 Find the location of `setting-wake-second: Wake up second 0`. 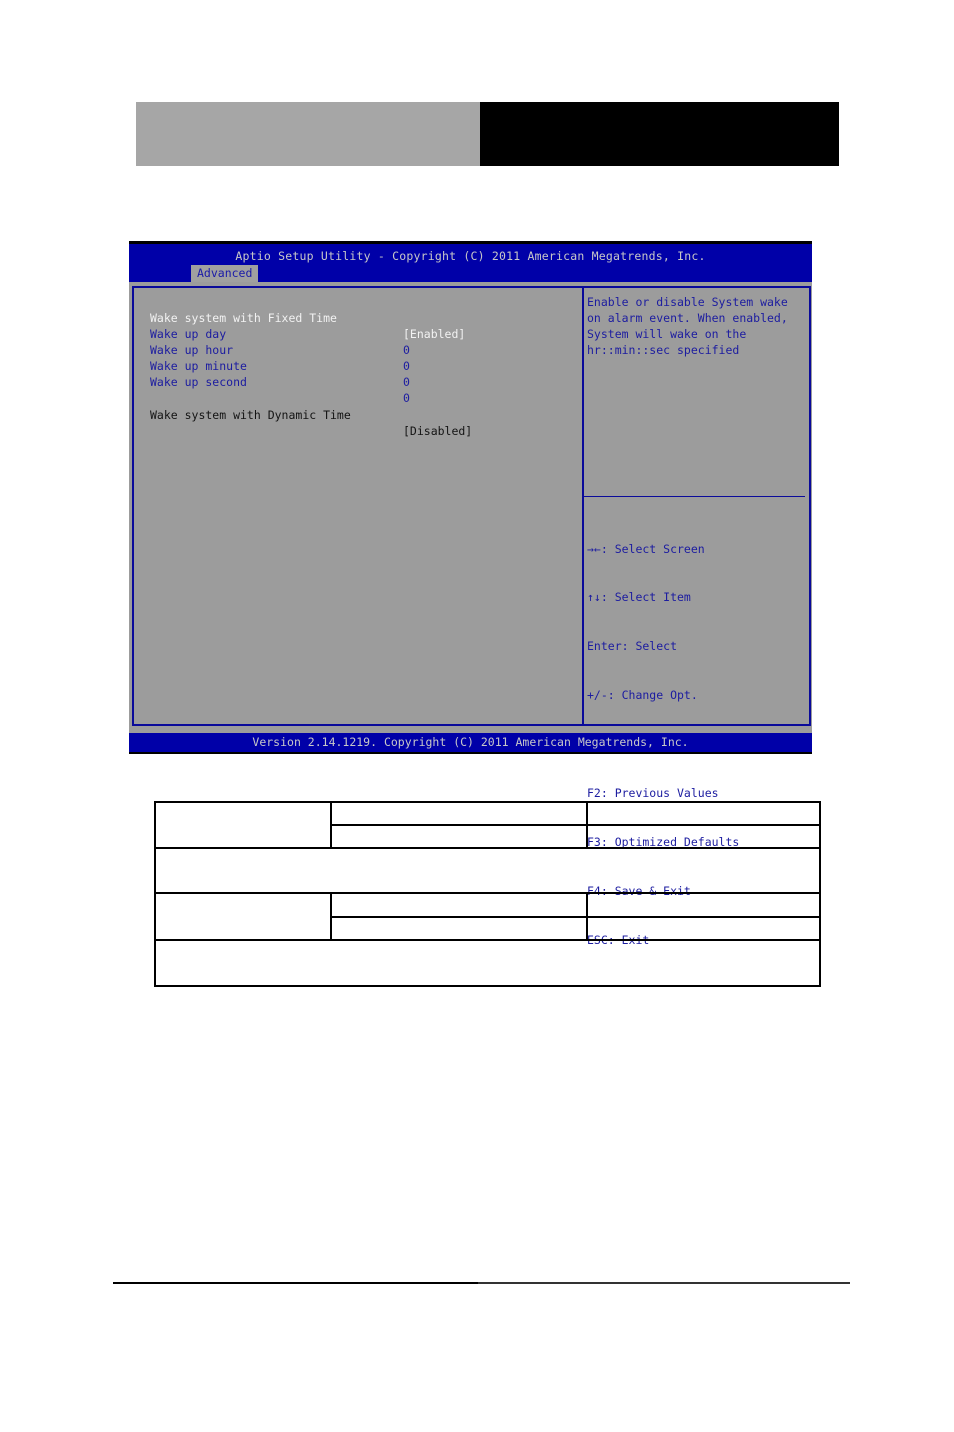

setting-wake-second: Wake up second 0 is located at coordinates (280, 381).